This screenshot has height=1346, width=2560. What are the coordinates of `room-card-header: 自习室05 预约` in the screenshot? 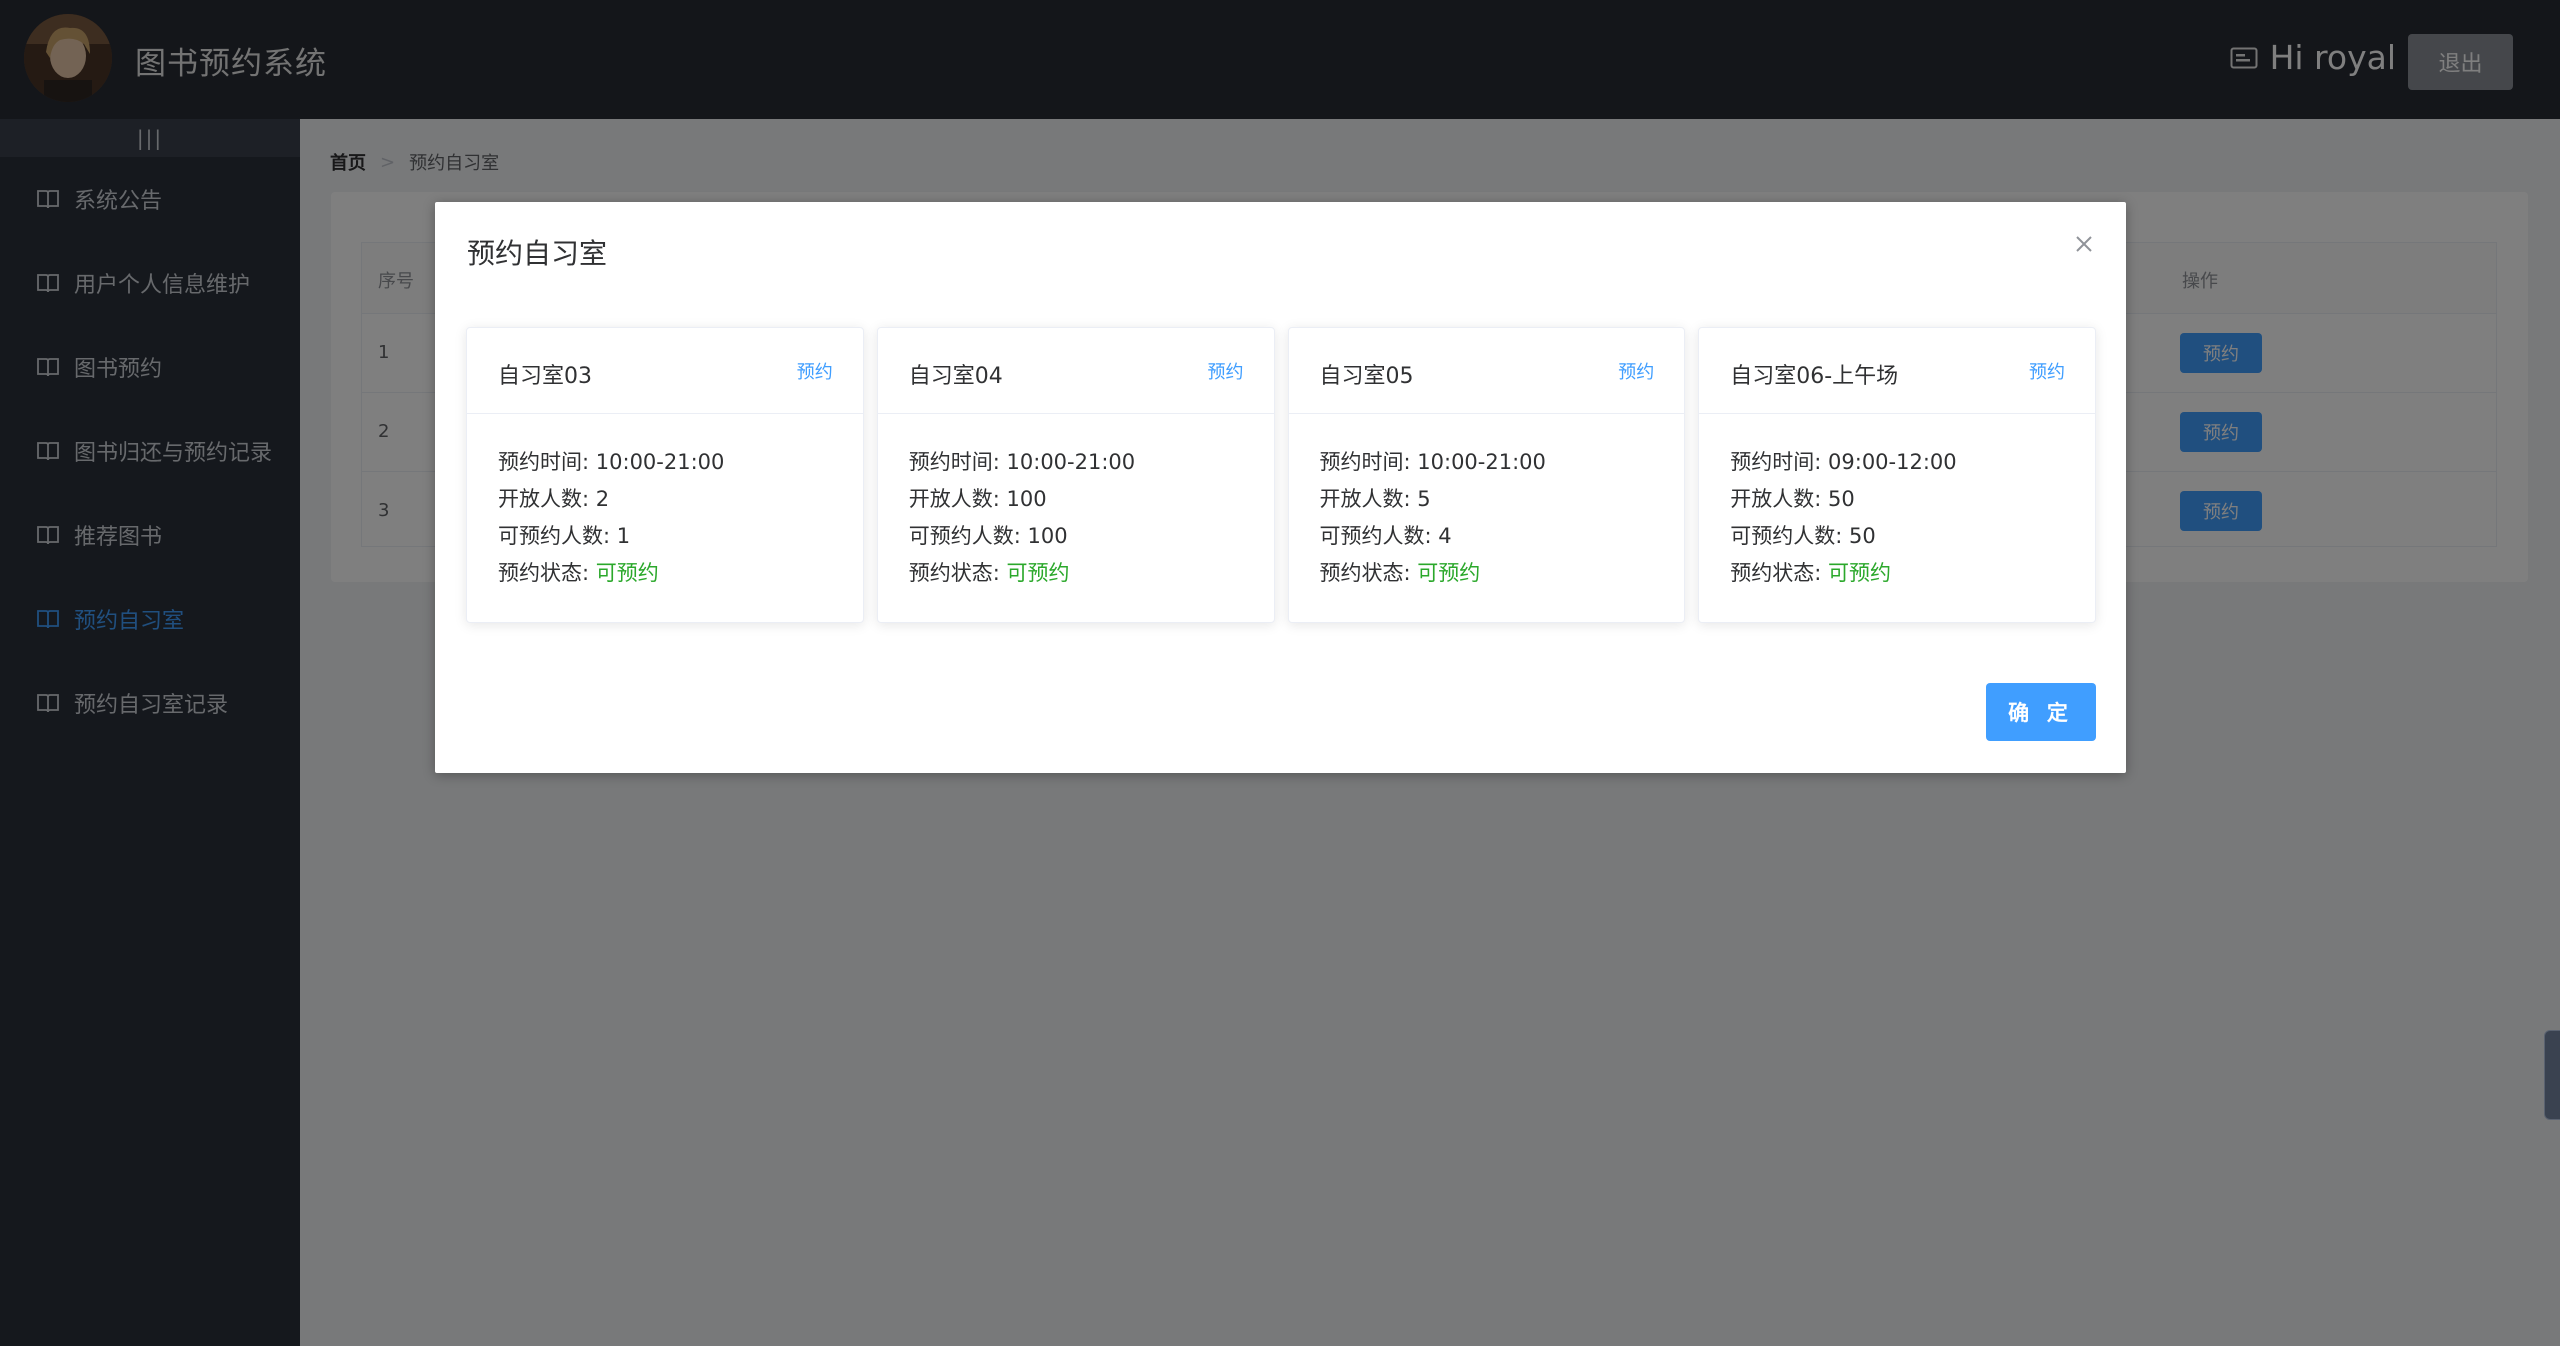 It's located at (1486, 371).